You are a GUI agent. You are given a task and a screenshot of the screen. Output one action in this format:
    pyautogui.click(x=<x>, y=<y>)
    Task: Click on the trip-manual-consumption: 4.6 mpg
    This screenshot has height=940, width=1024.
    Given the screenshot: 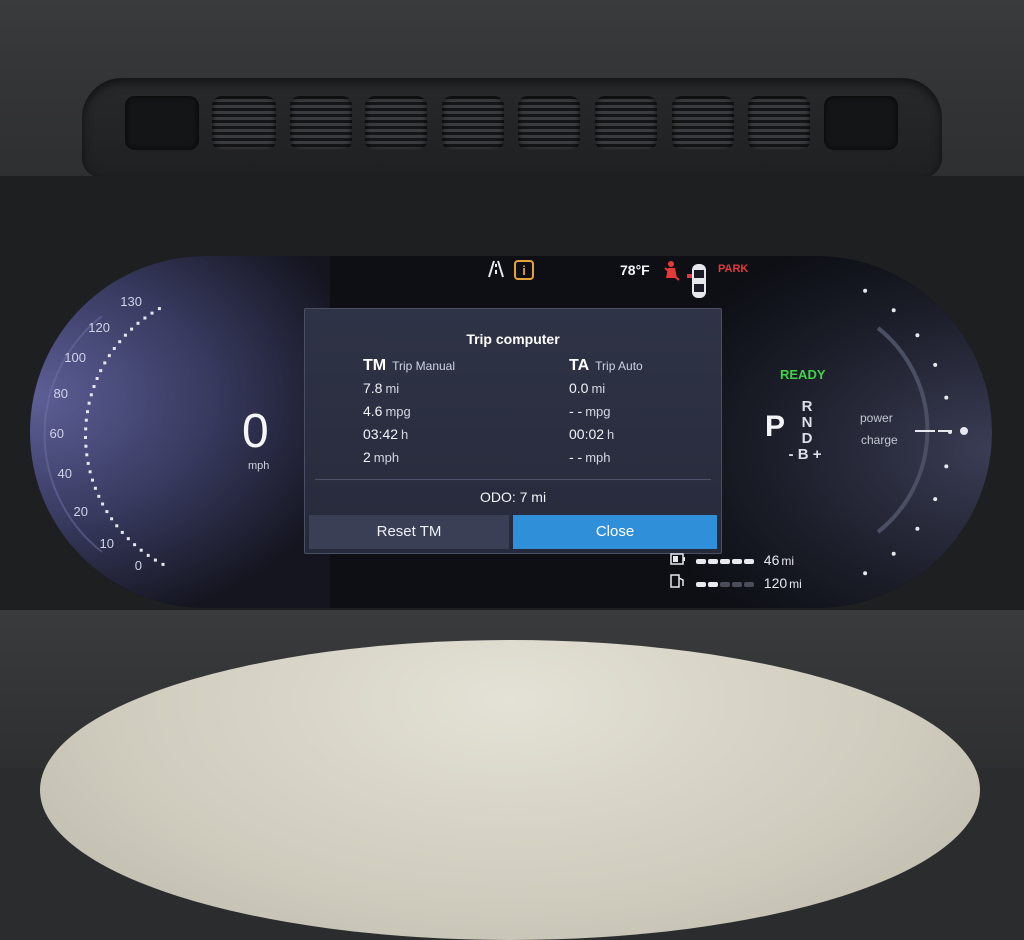 What is the action you would take?
    pyautogui.click(x=453, y=414)
    